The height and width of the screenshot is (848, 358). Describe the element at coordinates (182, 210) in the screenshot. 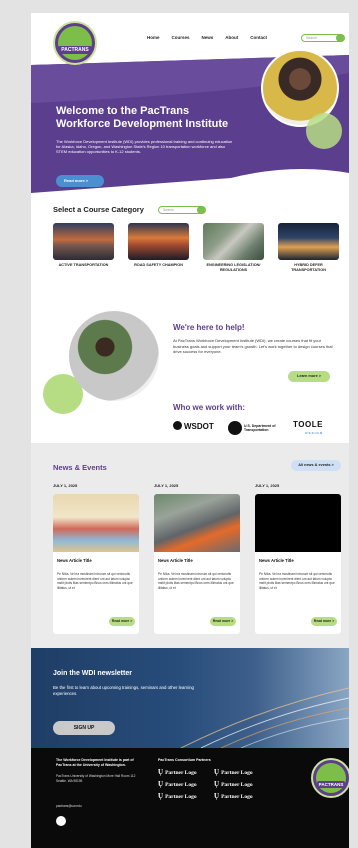

I see `category-search-input: Search` at that location.